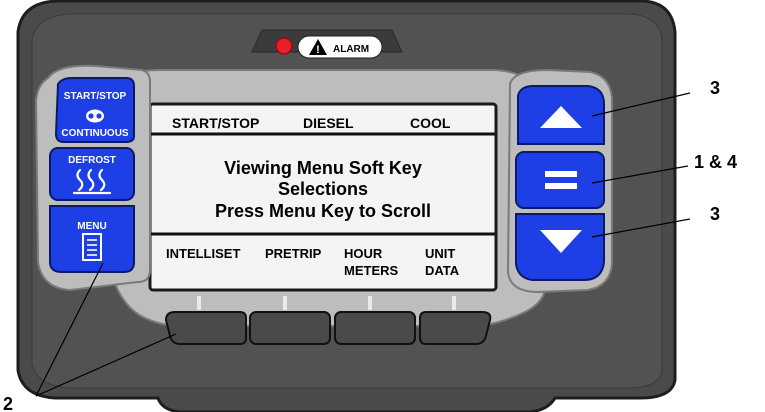 Image resolution: width=765 pixels, height=412 pixels. What do you see at coordinates (371, 270) in the screenshot?
I see `softkey-label-3b: METERS` at bounding box center [371, 270].